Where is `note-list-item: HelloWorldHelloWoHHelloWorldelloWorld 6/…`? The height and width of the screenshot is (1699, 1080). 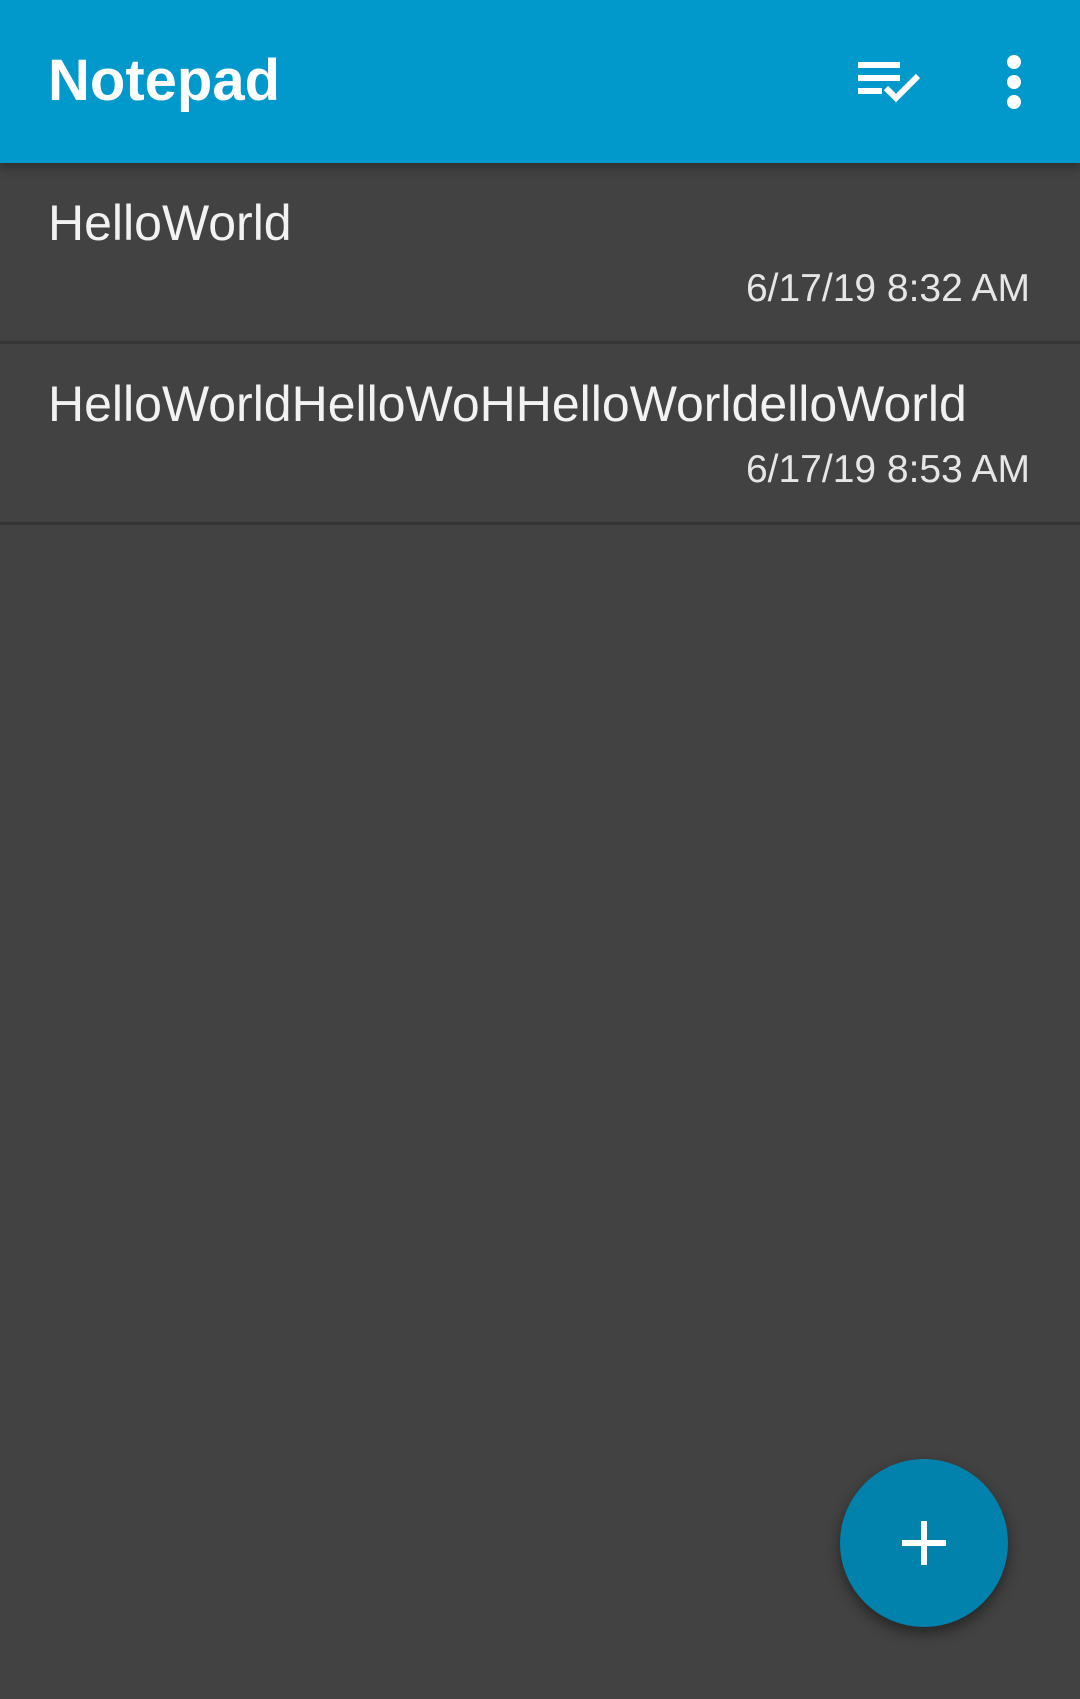
note-list-item: HelloWorldHelloWoHHelloWorldelloWorld 6/… is located at coordinates (540, 434).